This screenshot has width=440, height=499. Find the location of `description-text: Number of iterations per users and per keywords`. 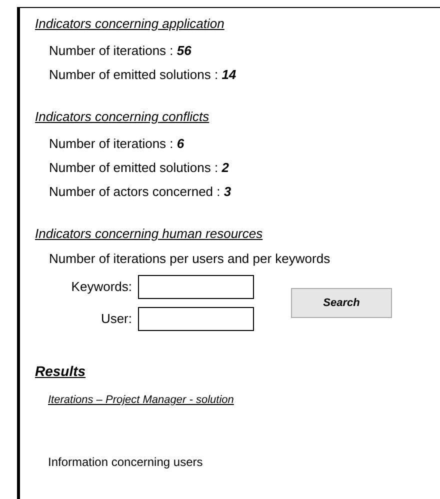

description-text: Number of iterations per users and per keywords is located at coordinates (189, 259).